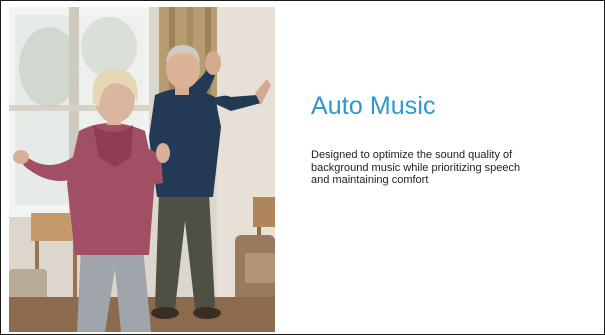 This screenshot has height=335, width=605. I want to click on slide-title: Auto Music, so click(373, 106).